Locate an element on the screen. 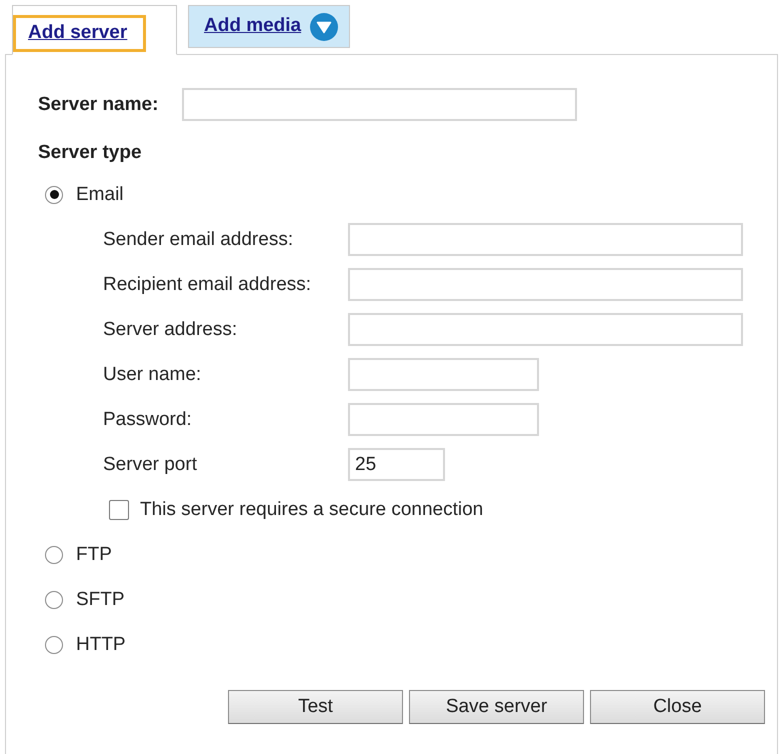 The height and width of the screenshot is (754, 782). caret-down-icon is located at coordinates (324, 26).